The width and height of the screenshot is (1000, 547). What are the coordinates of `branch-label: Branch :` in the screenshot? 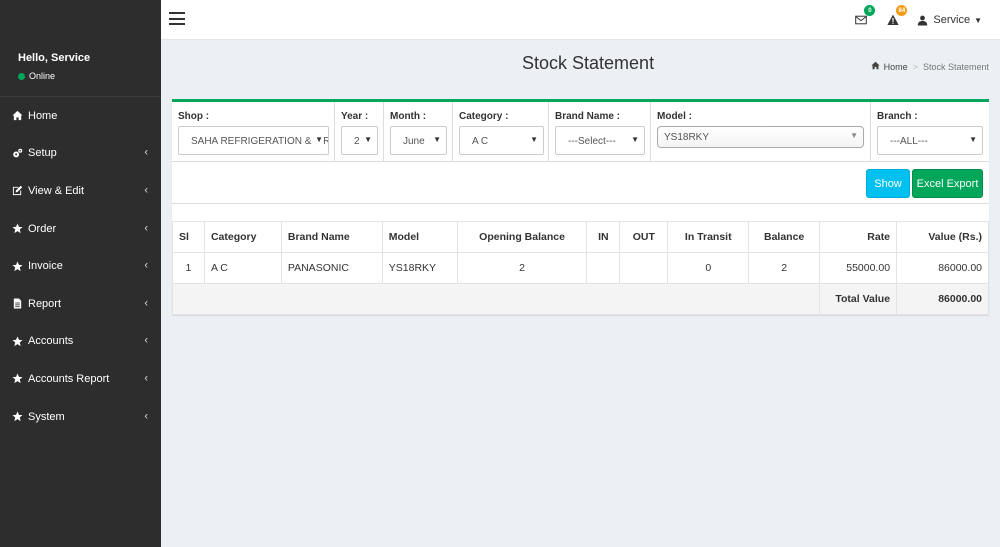 It's located at (897, 116).